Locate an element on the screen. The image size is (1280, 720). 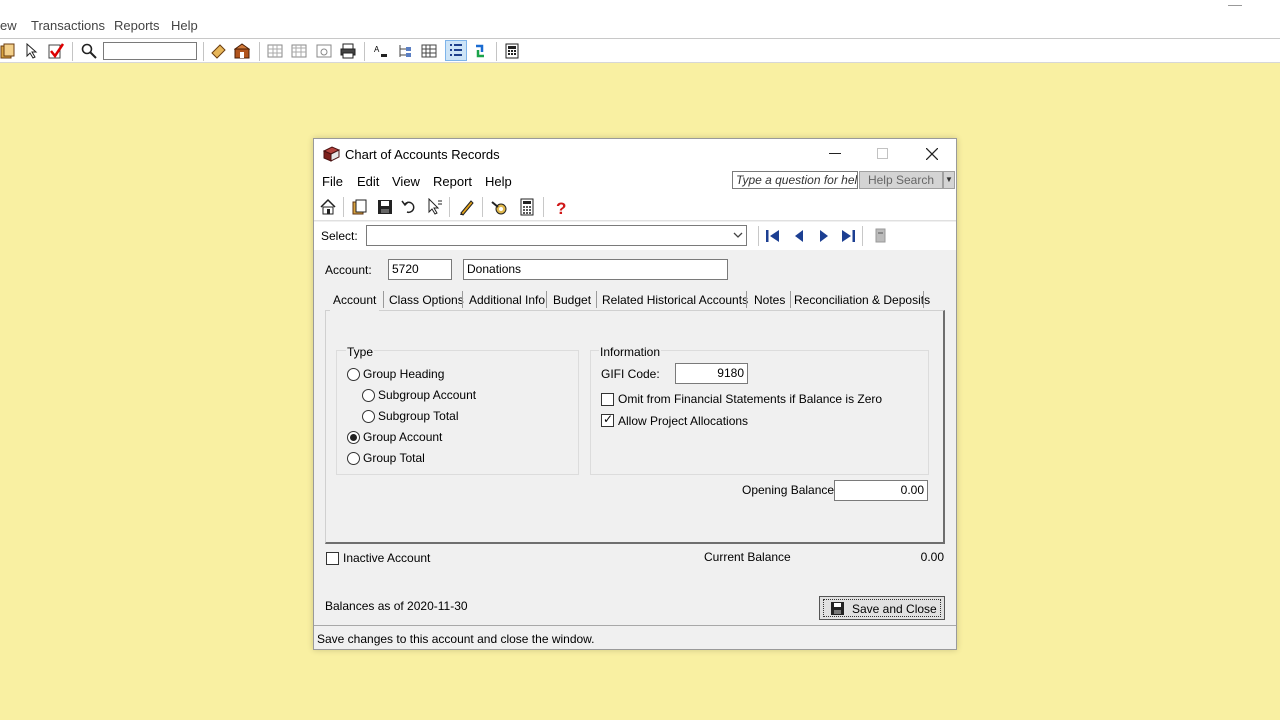
radio-group-account is located at coordinates (353, 437).